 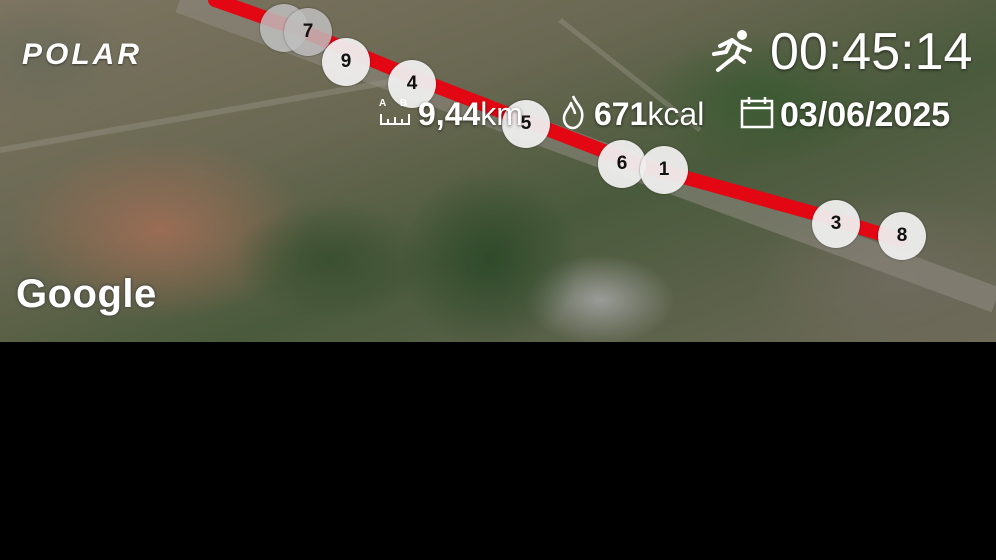 What do you see at coordinates (902, 236) in the screenshot?
I see `lap-marker: 8` at bounding box center [902, 236].